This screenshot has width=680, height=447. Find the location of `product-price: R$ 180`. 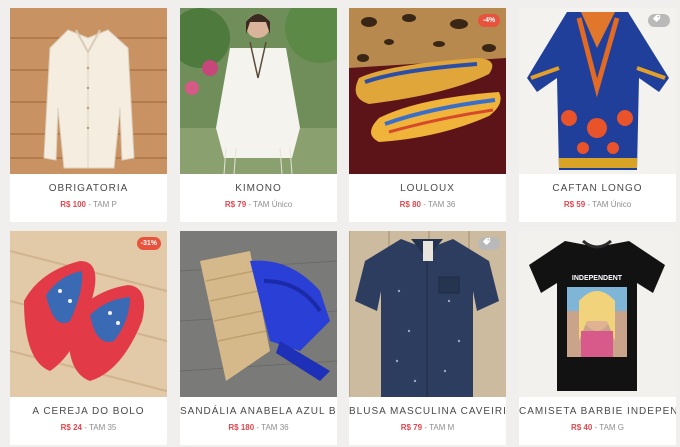

product-price: R$ 180 is located at coordinates (241, 427).